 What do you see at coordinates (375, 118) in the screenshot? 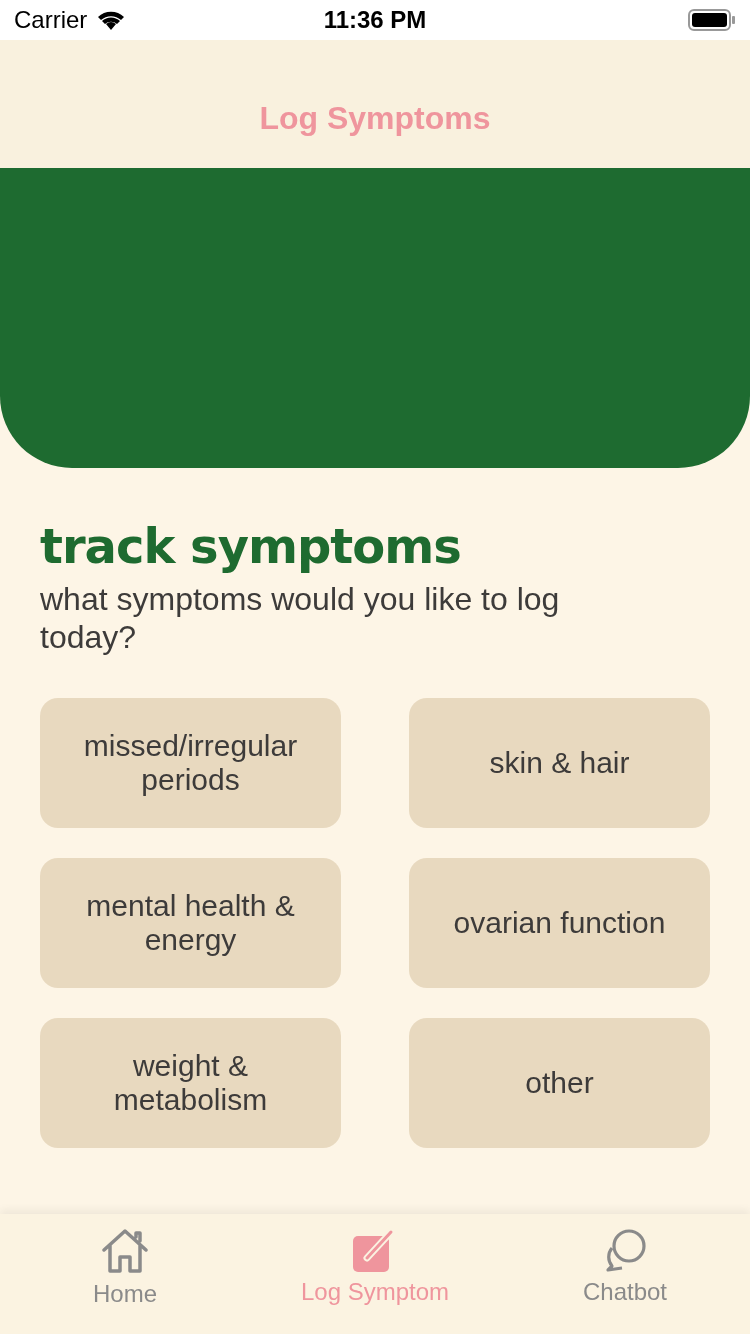
I see `nav-title: Log Symptoms` at bounding box center [375, 118].